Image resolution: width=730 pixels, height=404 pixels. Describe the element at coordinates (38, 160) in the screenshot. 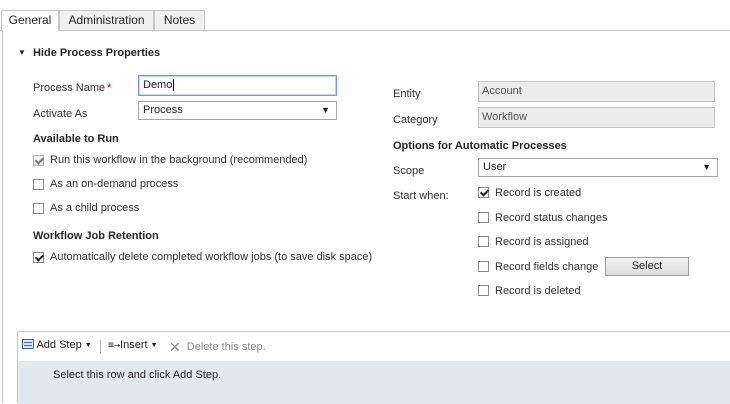

I see `run-background-checkbox` at that location.